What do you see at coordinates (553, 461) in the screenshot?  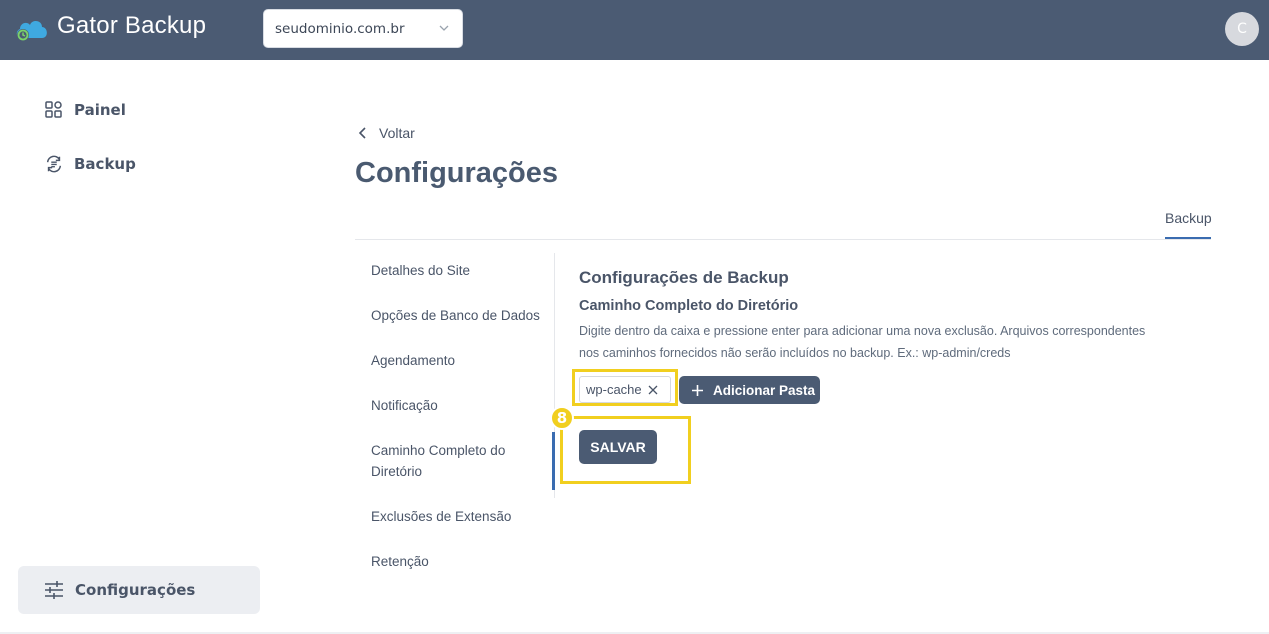 I see `menu-active-indicator` at bounding box center [553, 461].